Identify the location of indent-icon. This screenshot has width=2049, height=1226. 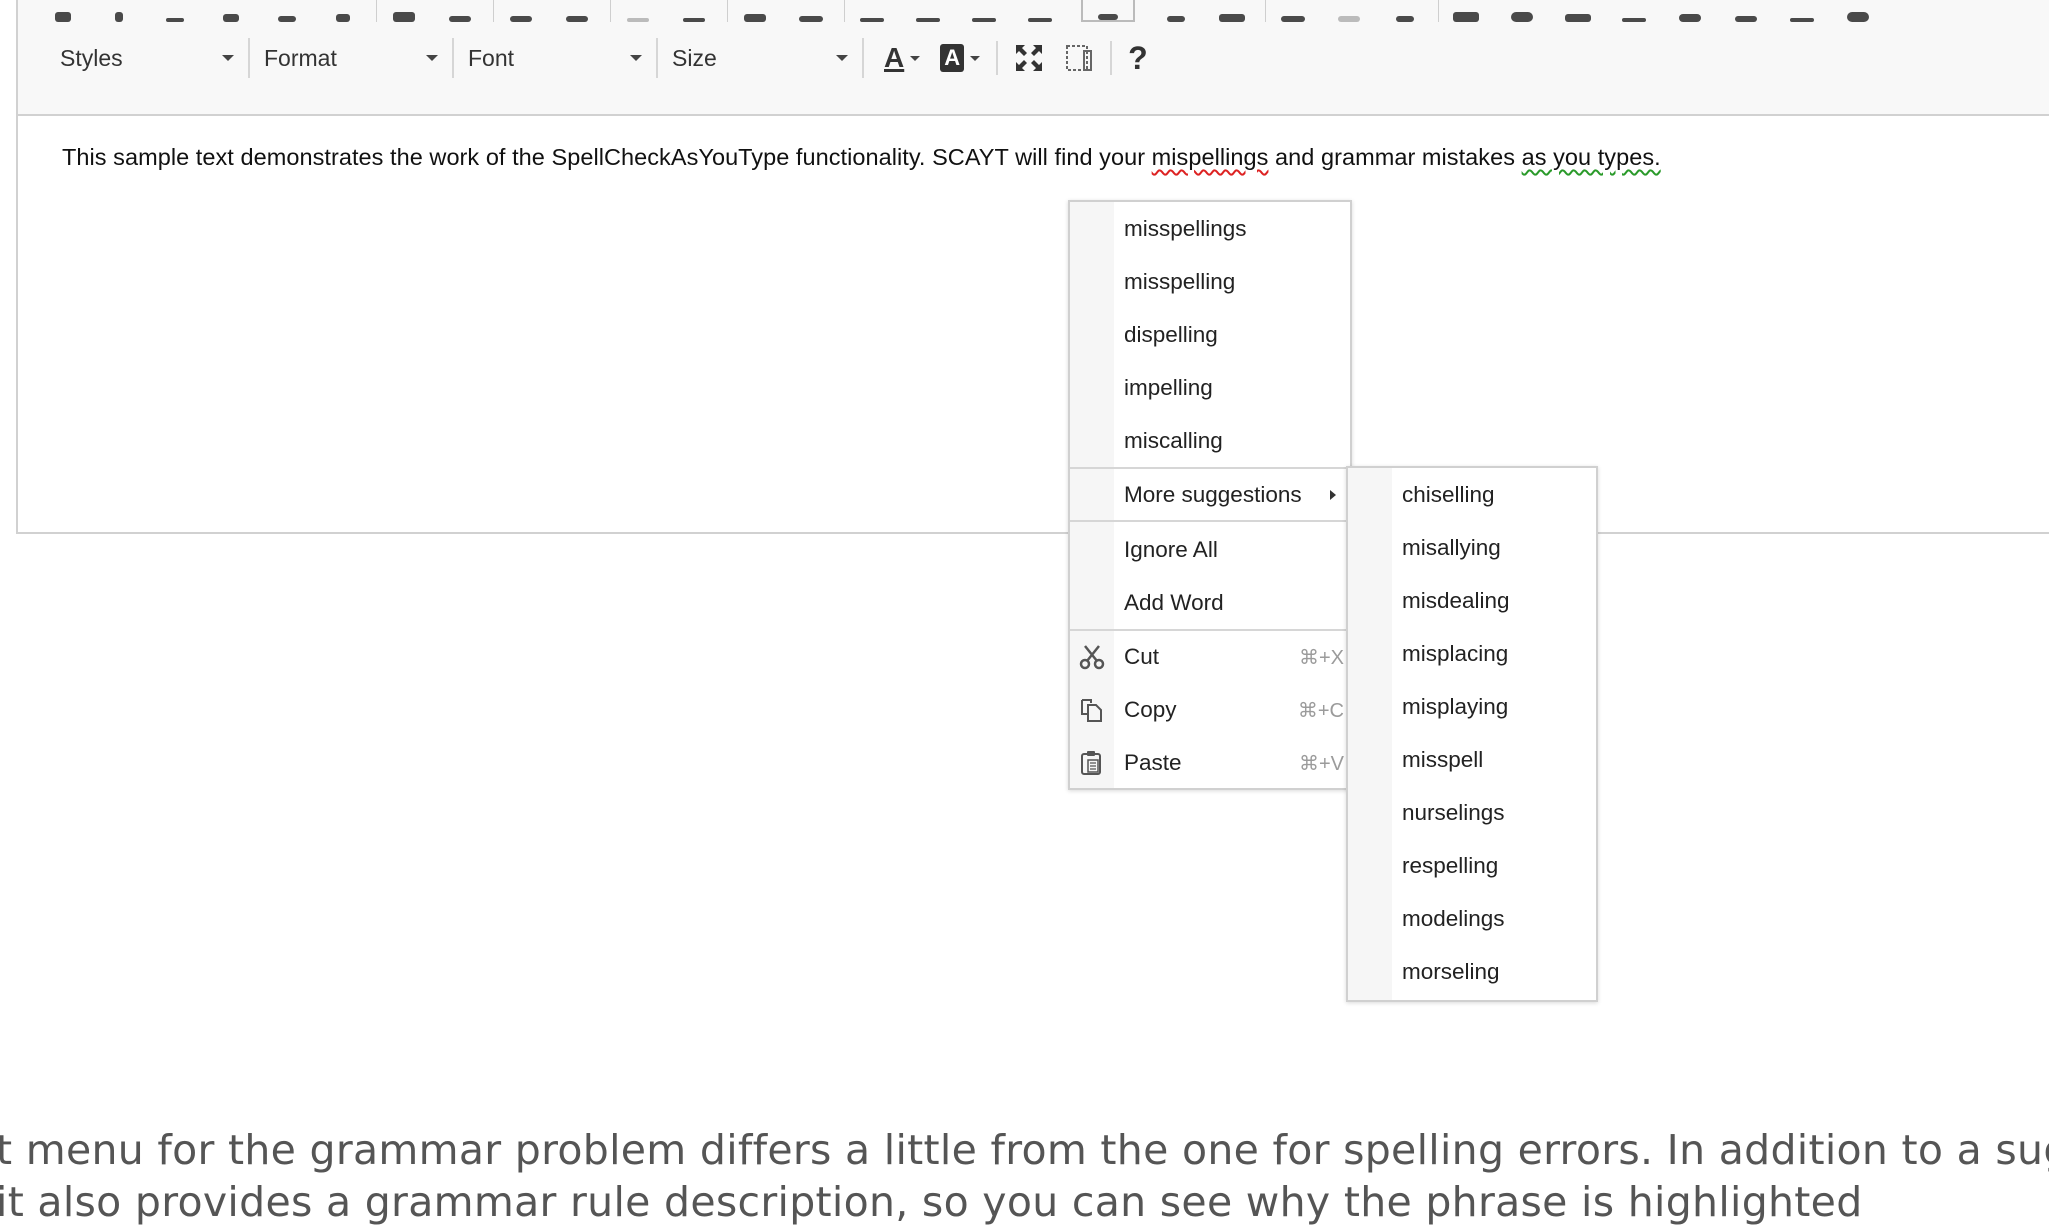
(694, 11).